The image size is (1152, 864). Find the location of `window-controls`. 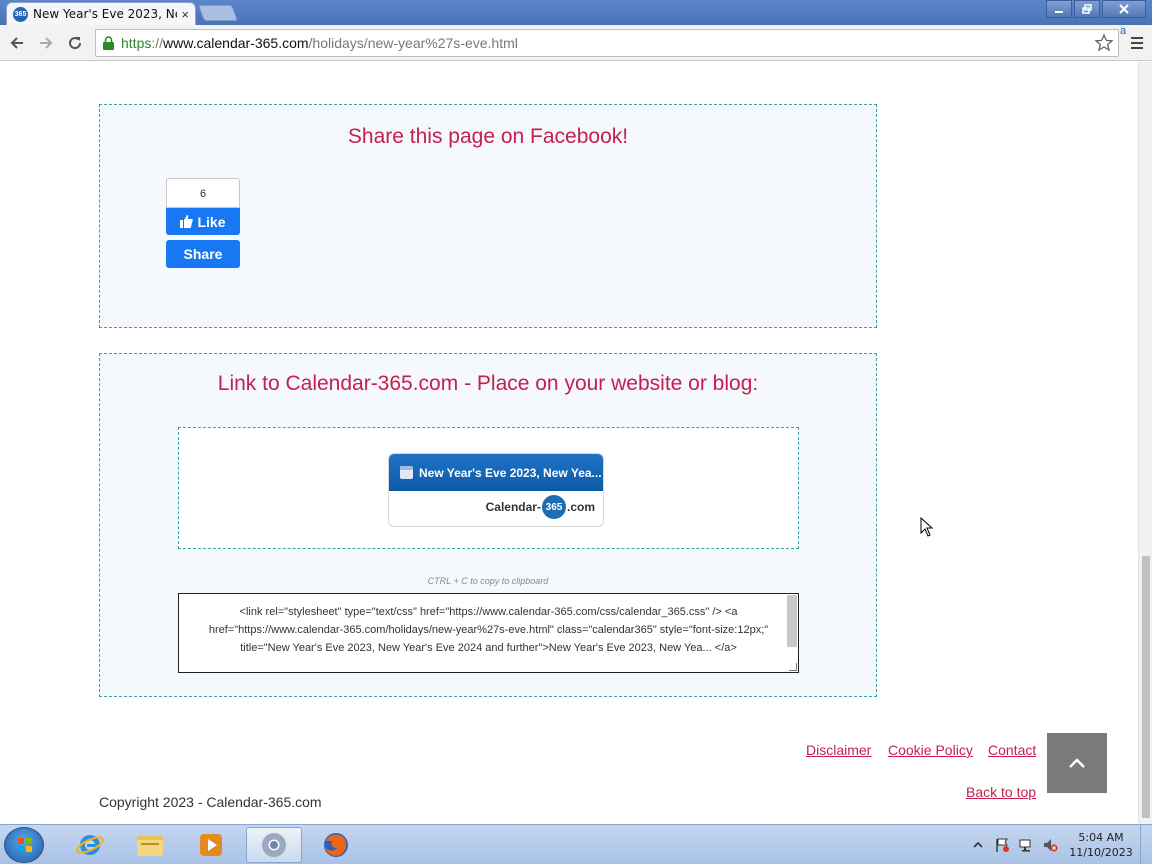

window-controls is located at coordinates (1095, 9).